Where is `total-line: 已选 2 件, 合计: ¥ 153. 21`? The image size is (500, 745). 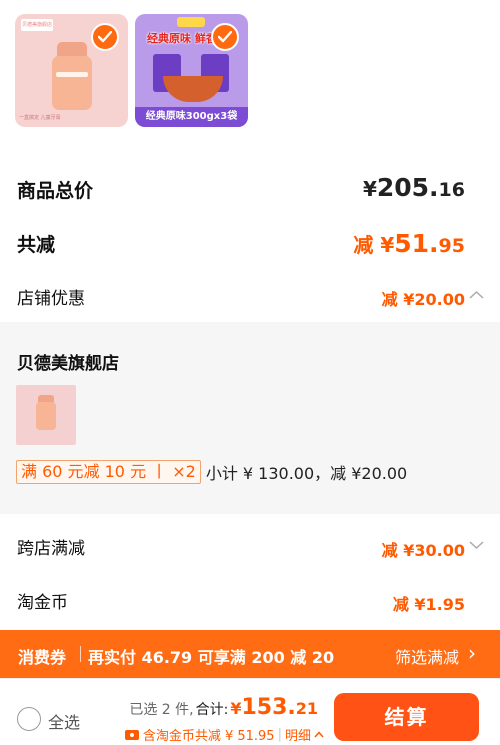 total-line: 已选 2 件, 合计: ¥ 153. 21 is located at coordinates (223, 707).